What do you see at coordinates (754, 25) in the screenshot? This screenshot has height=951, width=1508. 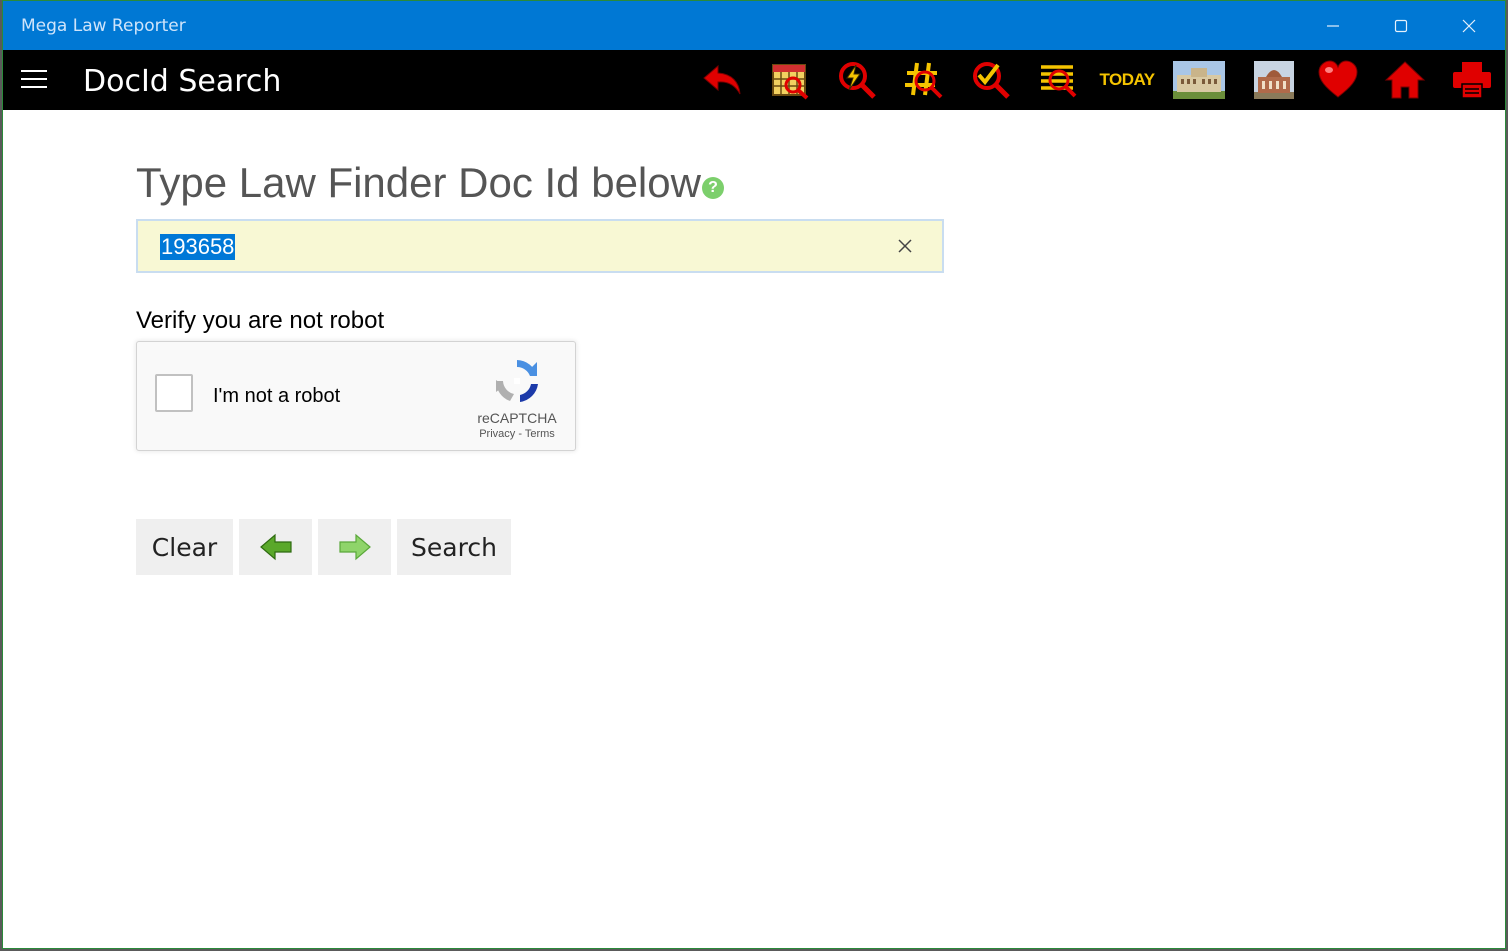 I see `title-bar: Mega Law Reporter` at bounding box center [754, 25].